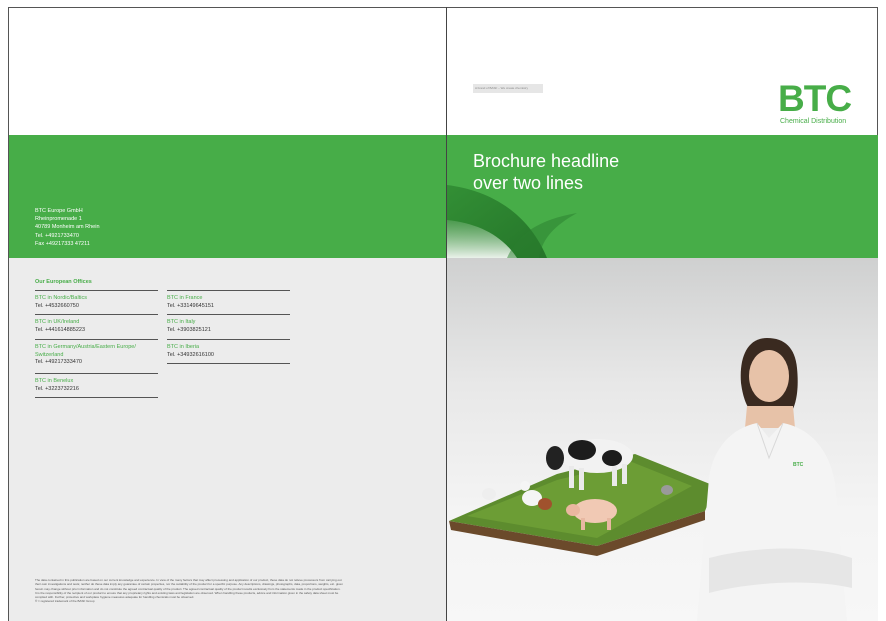 The height and width of the screenshot is (621, 886). What do you see at coordinates (546, 161) in the screenshot?
I see `headline-line-1: Brochure headline` at bounding box center [546, 161].